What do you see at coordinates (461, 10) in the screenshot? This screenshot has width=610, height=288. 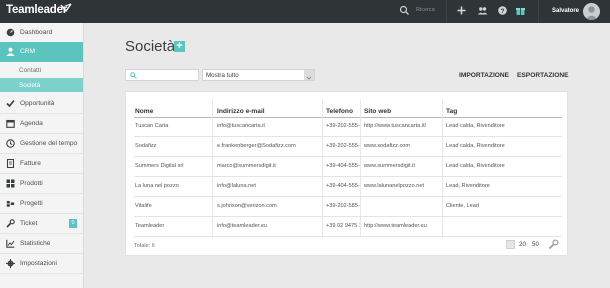 I see `plus-icon` at bounding box center [461, 10].